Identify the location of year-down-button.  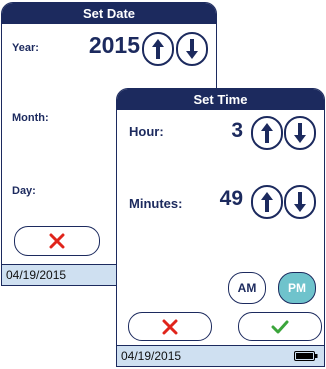
(192, 49).